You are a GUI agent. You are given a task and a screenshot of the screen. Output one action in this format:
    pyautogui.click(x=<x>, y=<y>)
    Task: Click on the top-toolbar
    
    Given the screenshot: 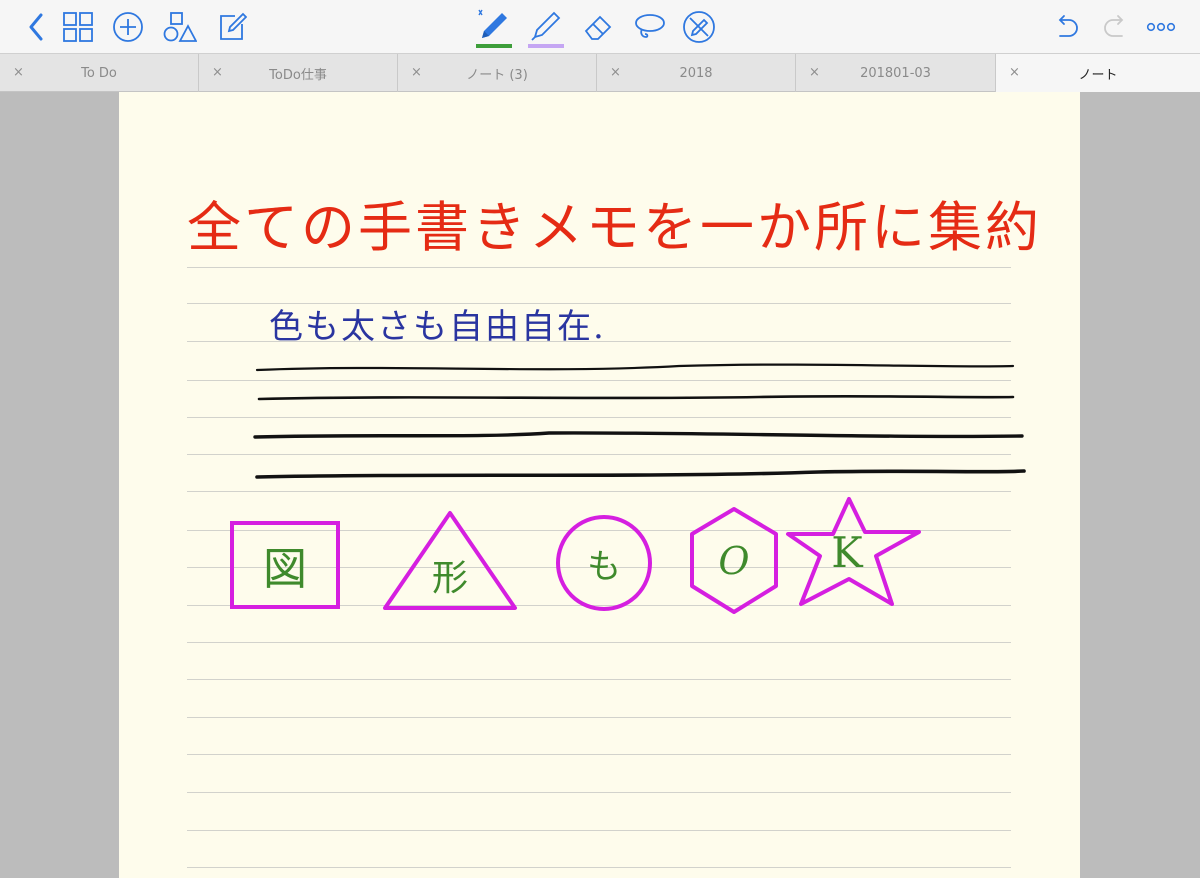 What is the action you would take?
    pyautogui.click(x=600, y=26)
    